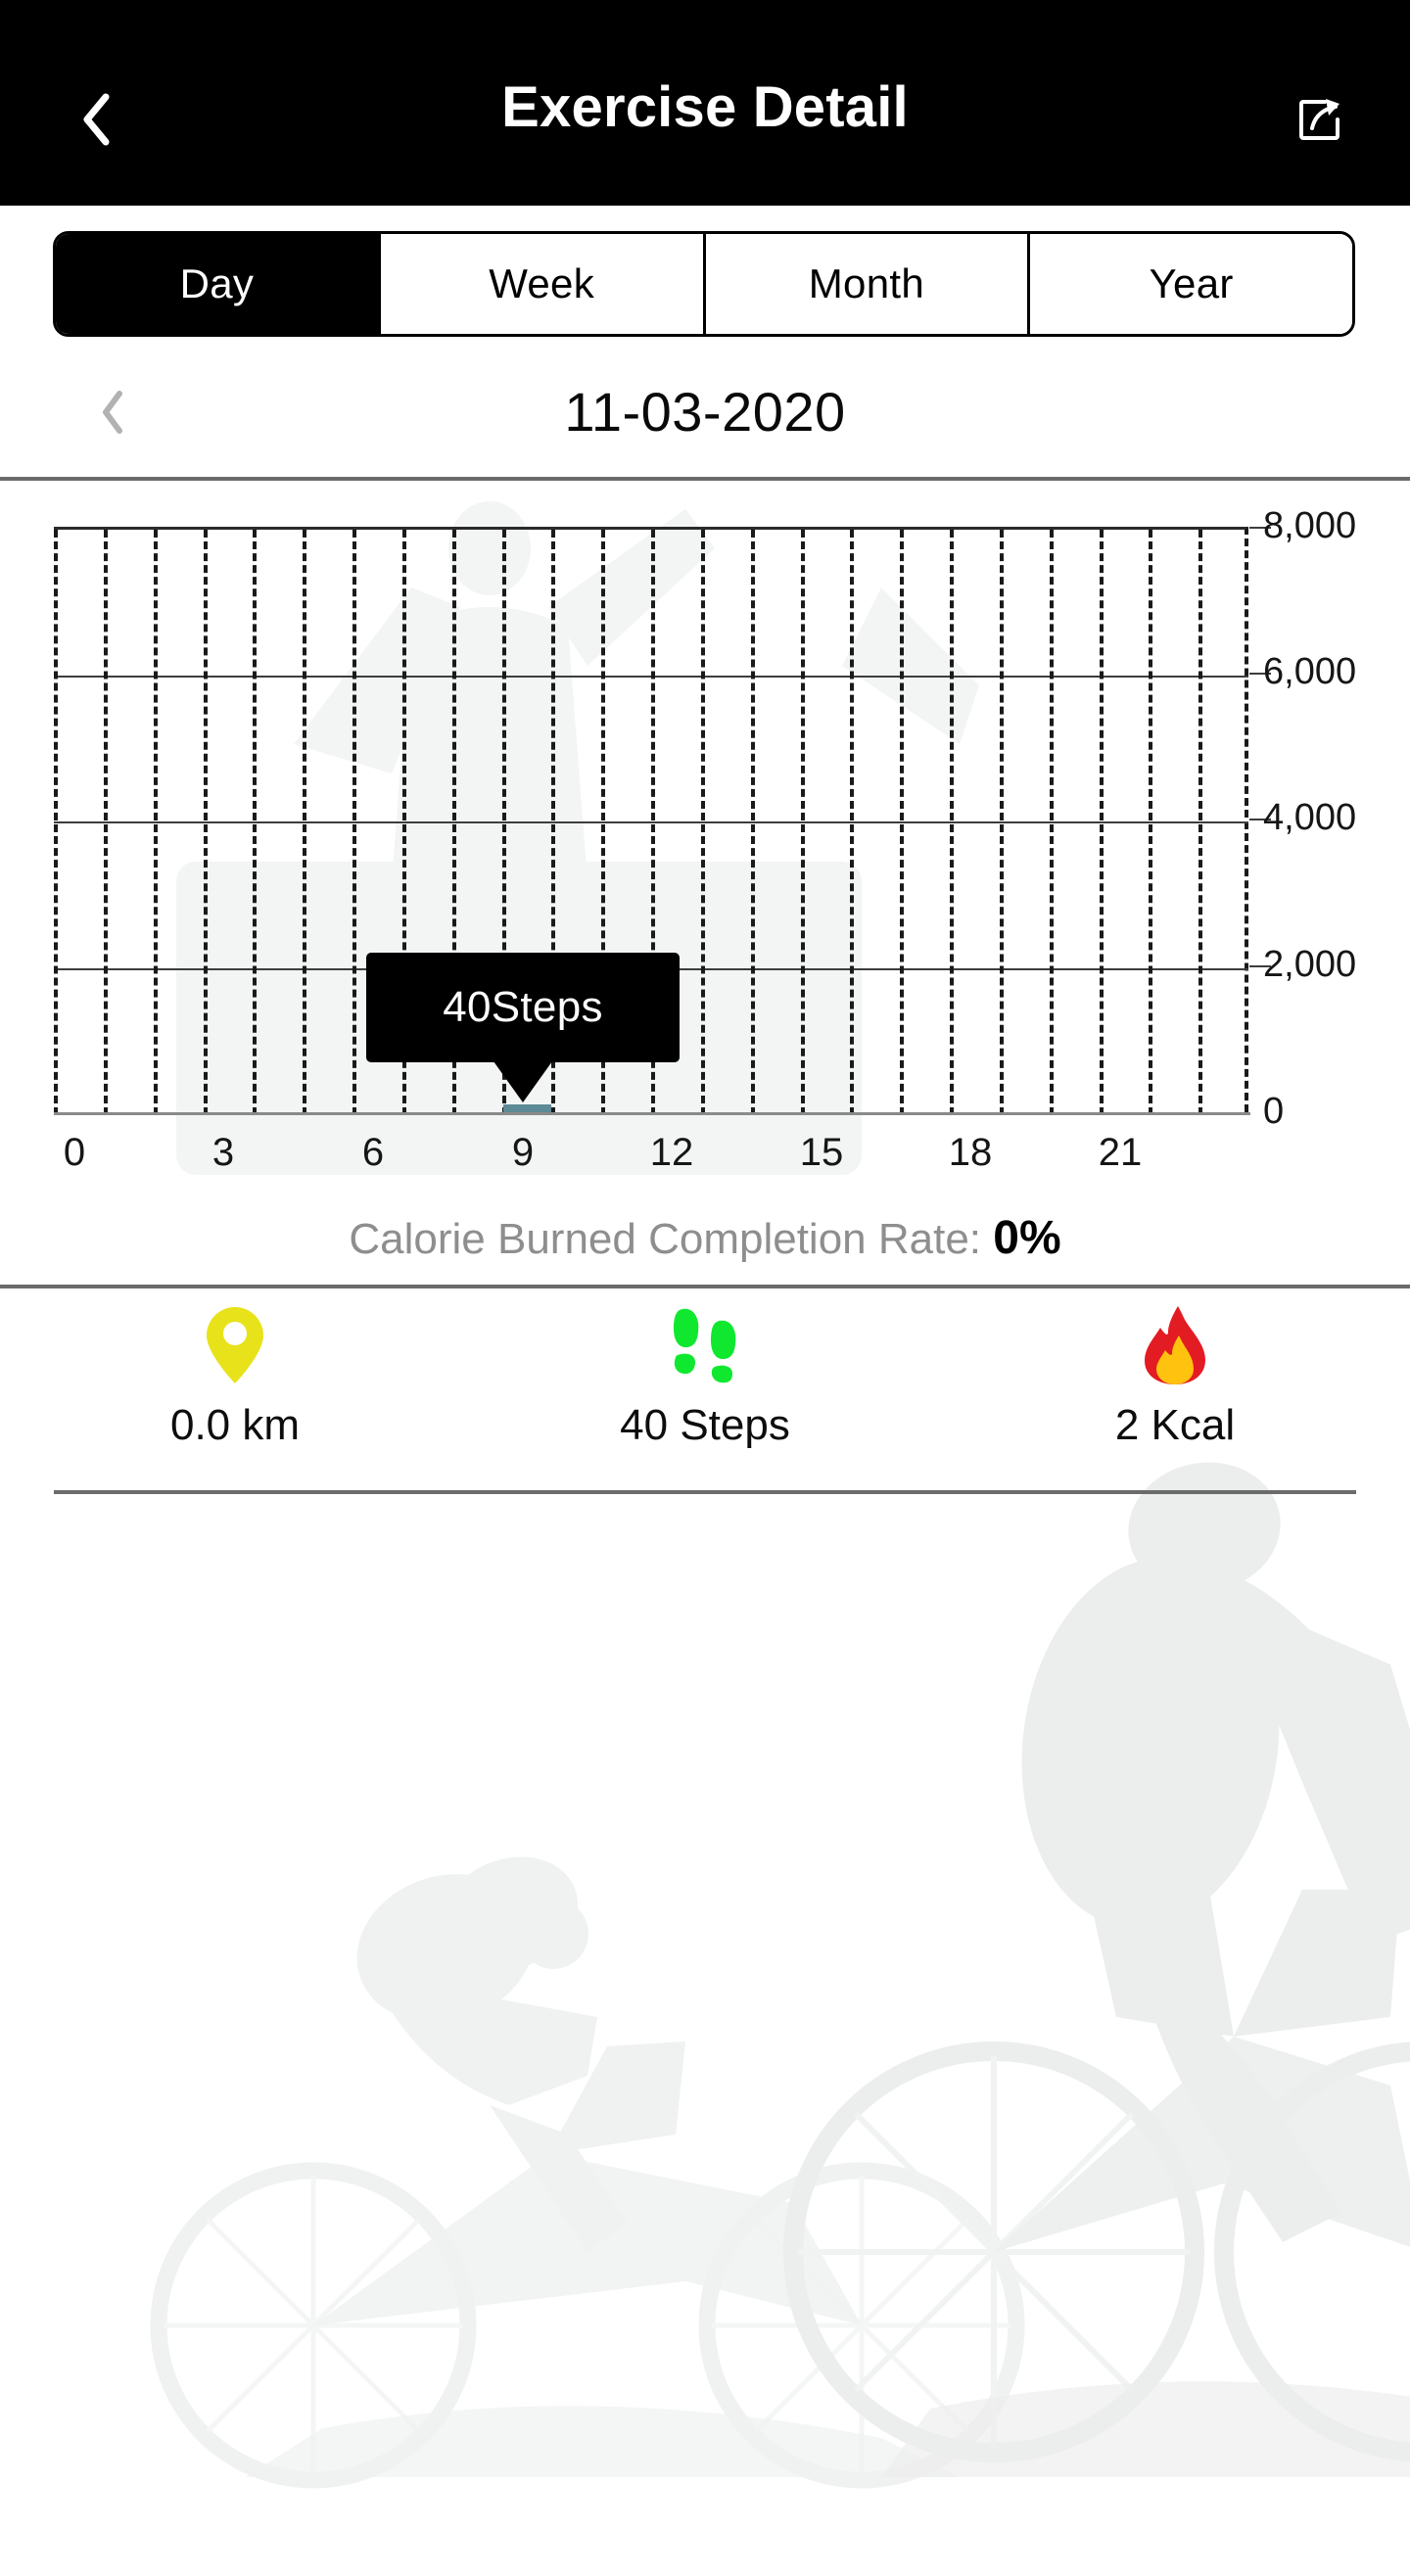 The width and height of the screenshot is (1410, 2576). I want to click on chart-tooltip-pointer, so click(523, 1082).